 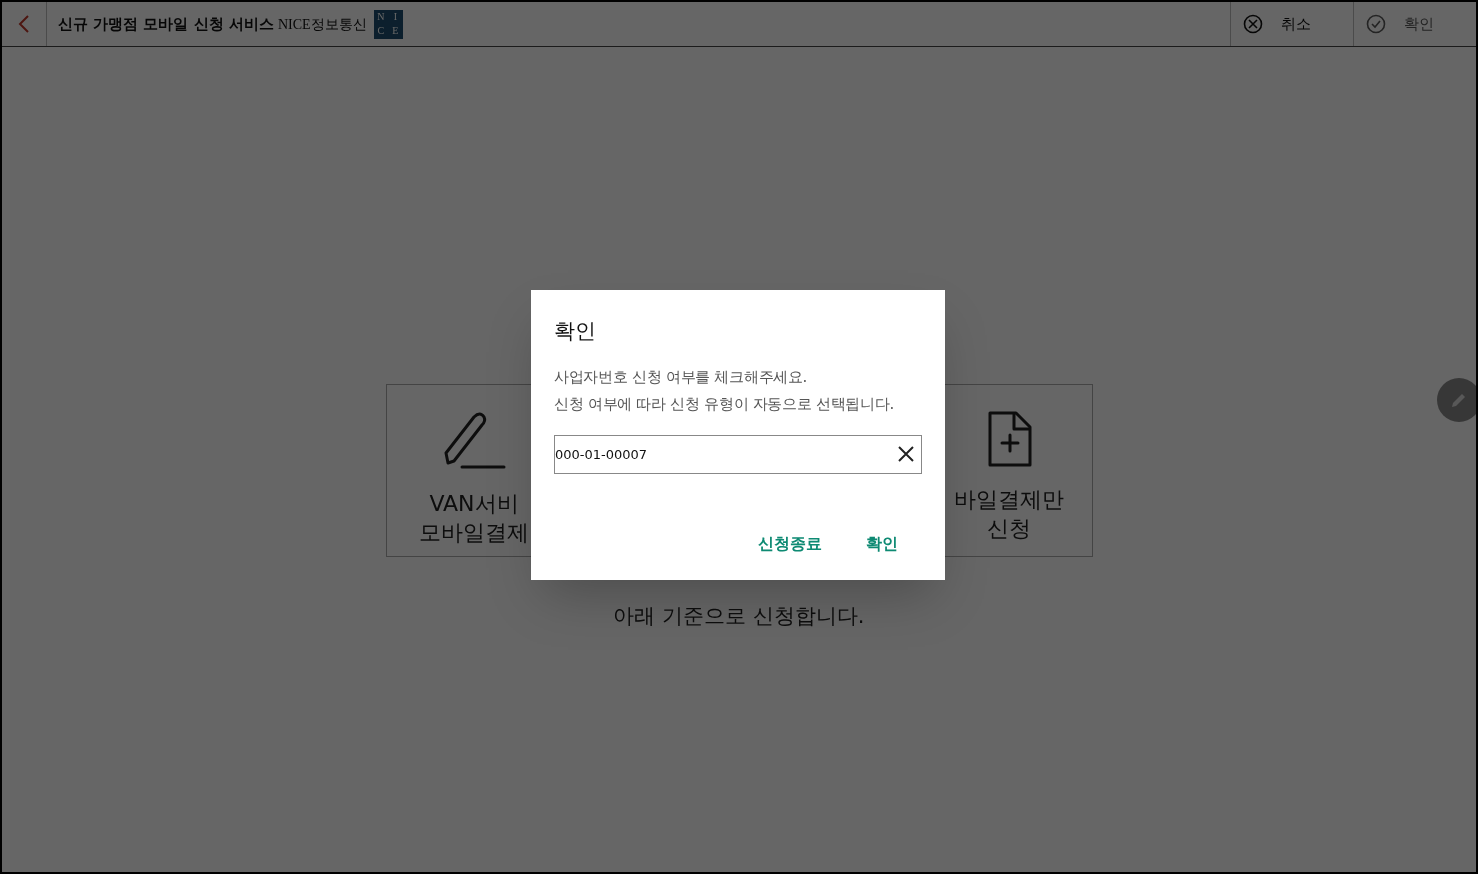 What do you see at coordinates (166, 24) in the screenshot?
I see `page-title: 신규 가맹점 모바일 신청 서비스` at bounding box center [166, 24].